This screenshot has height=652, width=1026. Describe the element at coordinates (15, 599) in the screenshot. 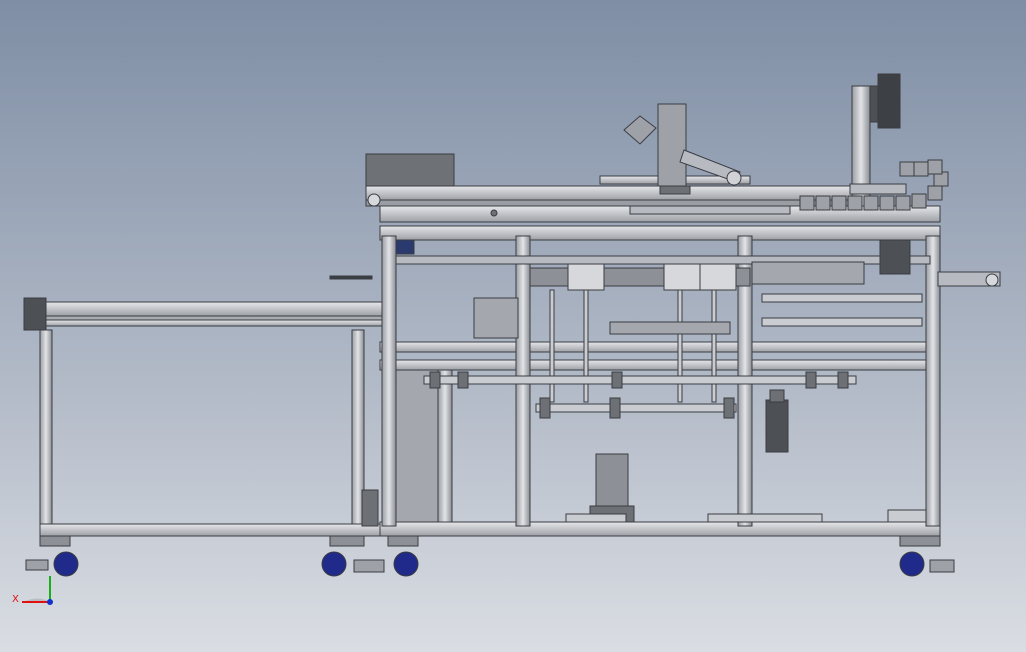

I see `axis-x-label: X` at that location.